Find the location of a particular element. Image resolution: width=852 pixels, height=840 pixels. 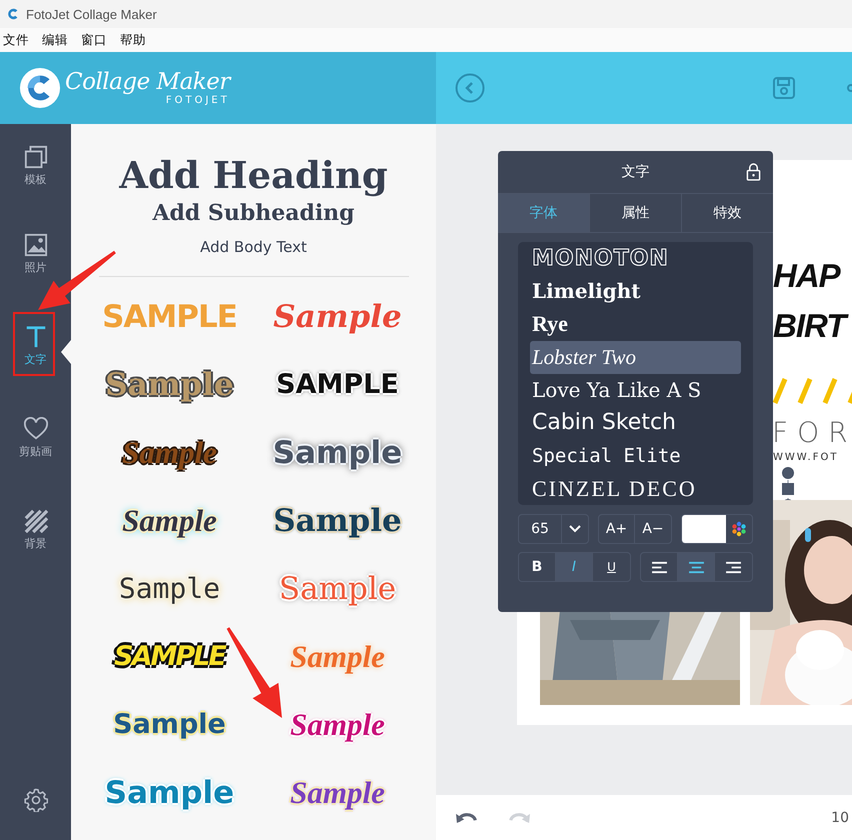

text-style-button: I is located at coordinates (574, 567).